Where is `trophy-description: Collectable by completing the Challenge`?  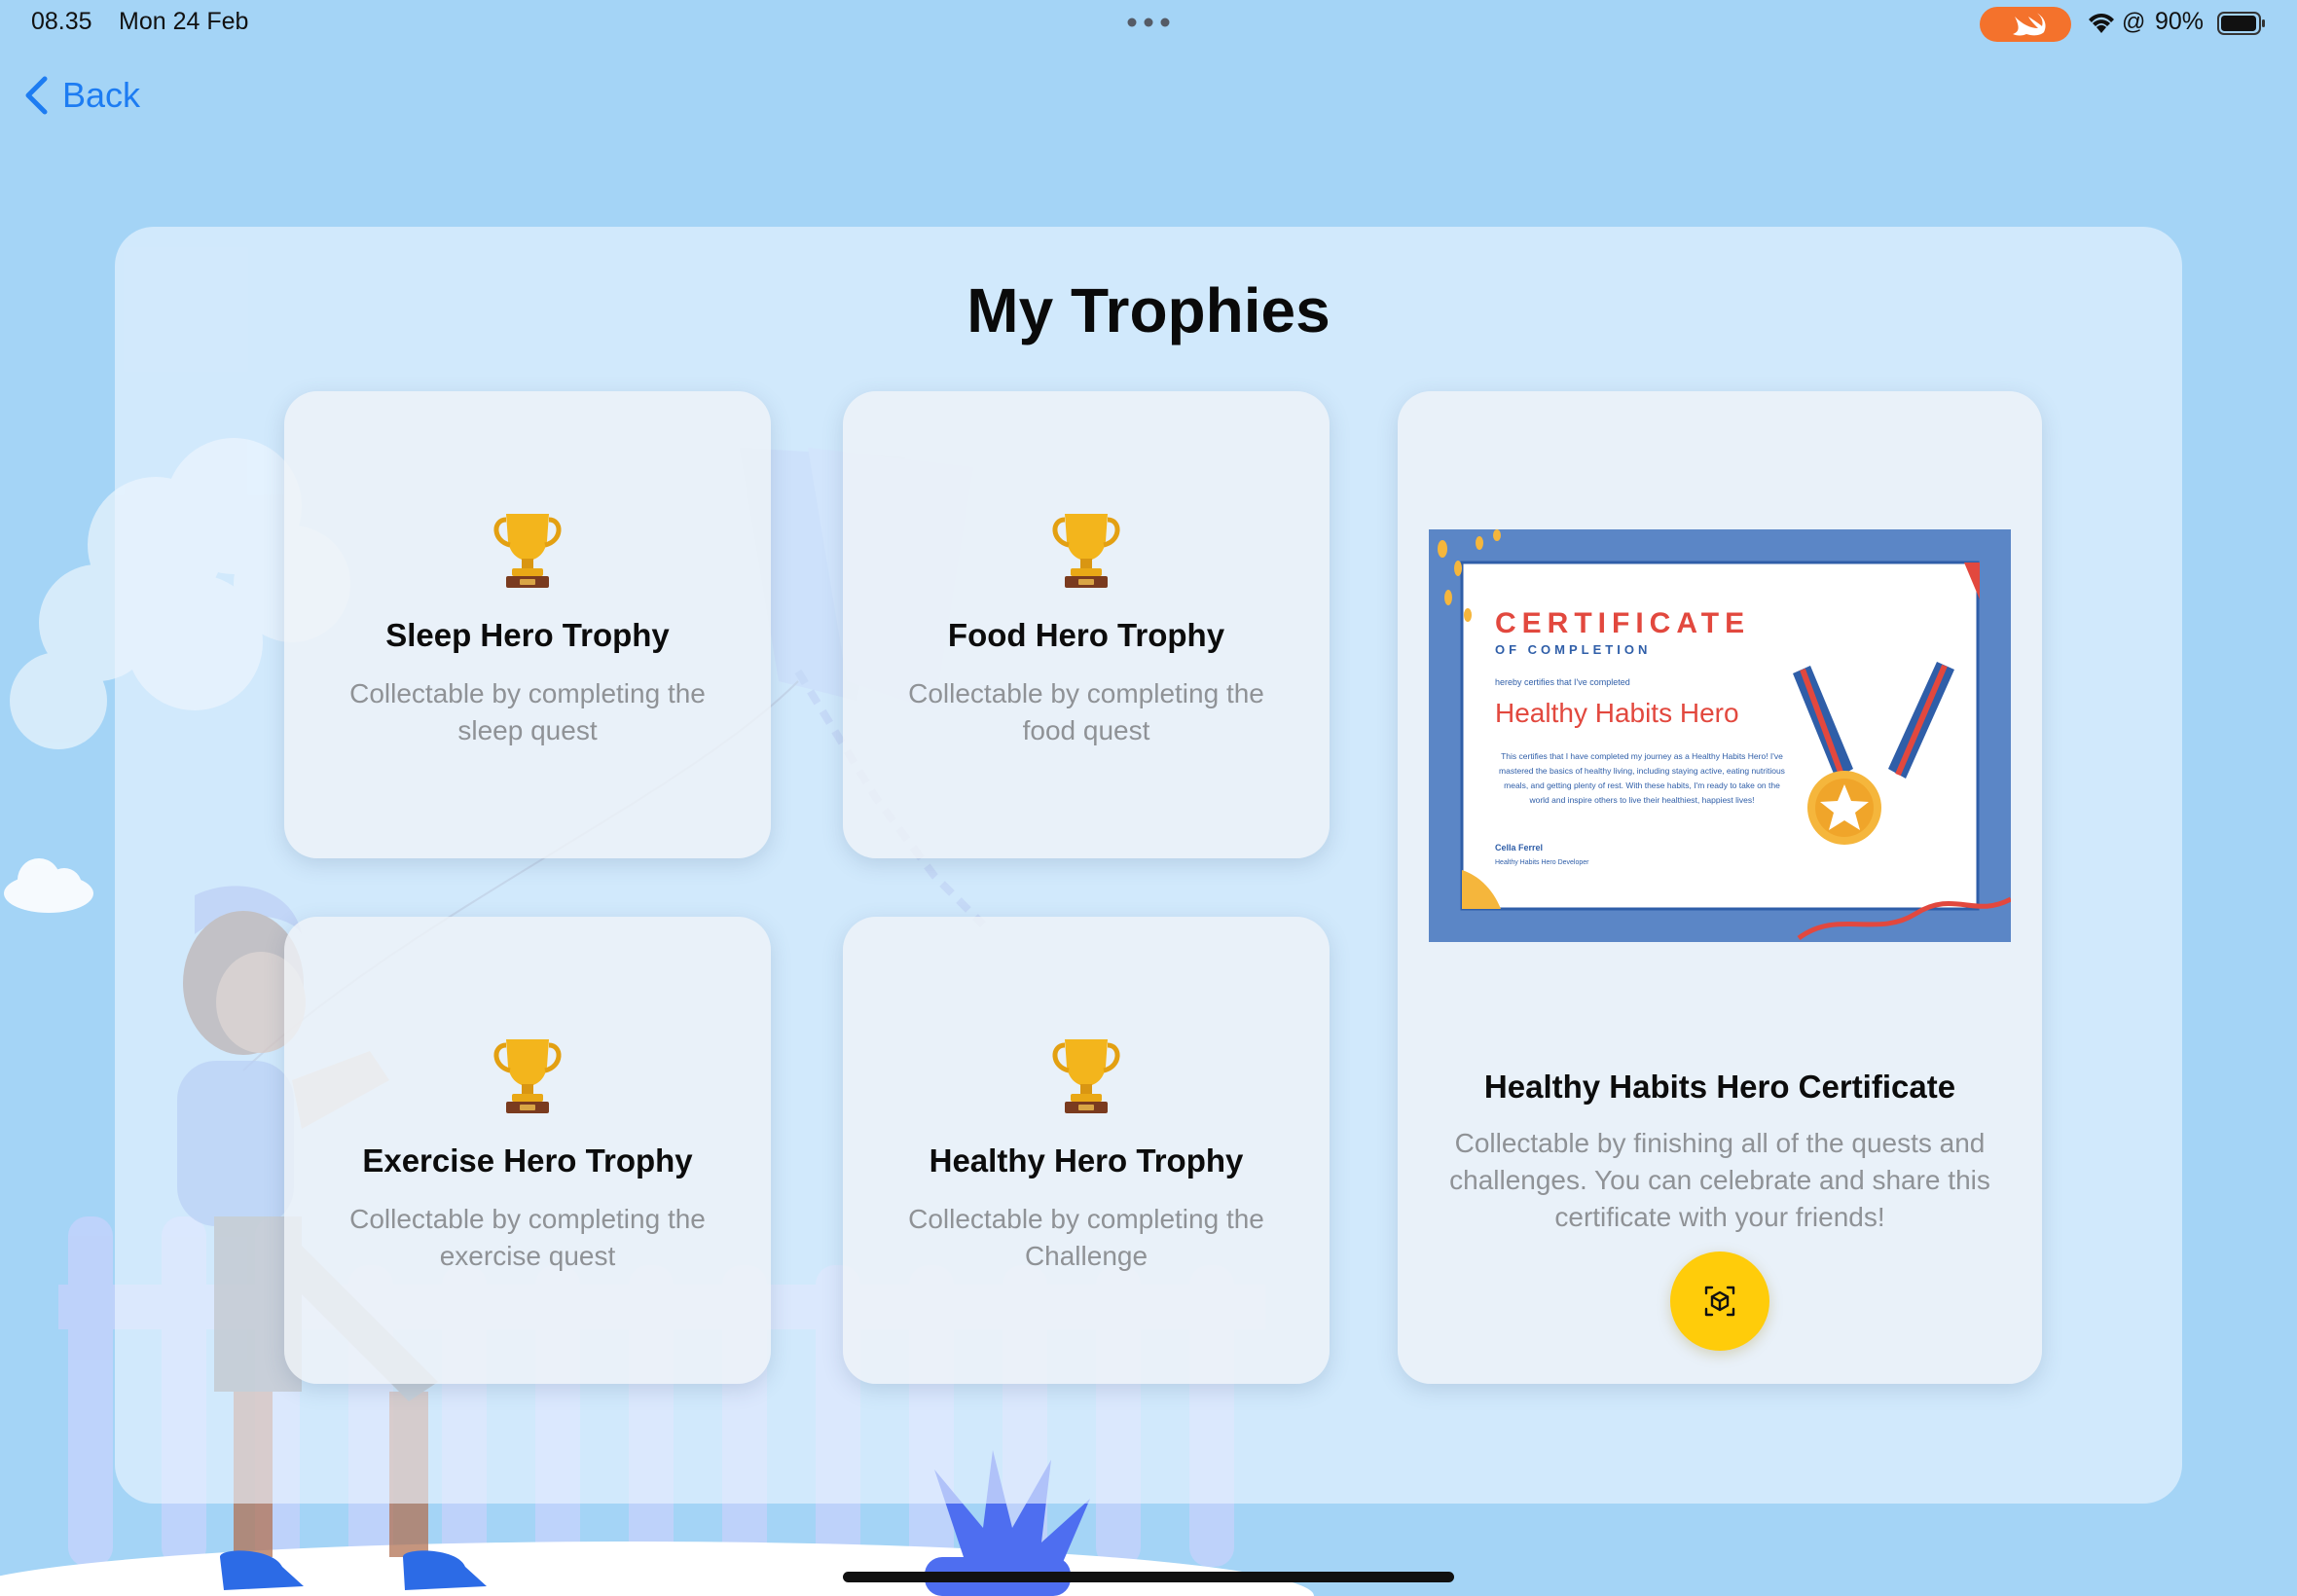
trophy-description: Collectable by completing the Challenge is located at coordinates (1086, 1237).